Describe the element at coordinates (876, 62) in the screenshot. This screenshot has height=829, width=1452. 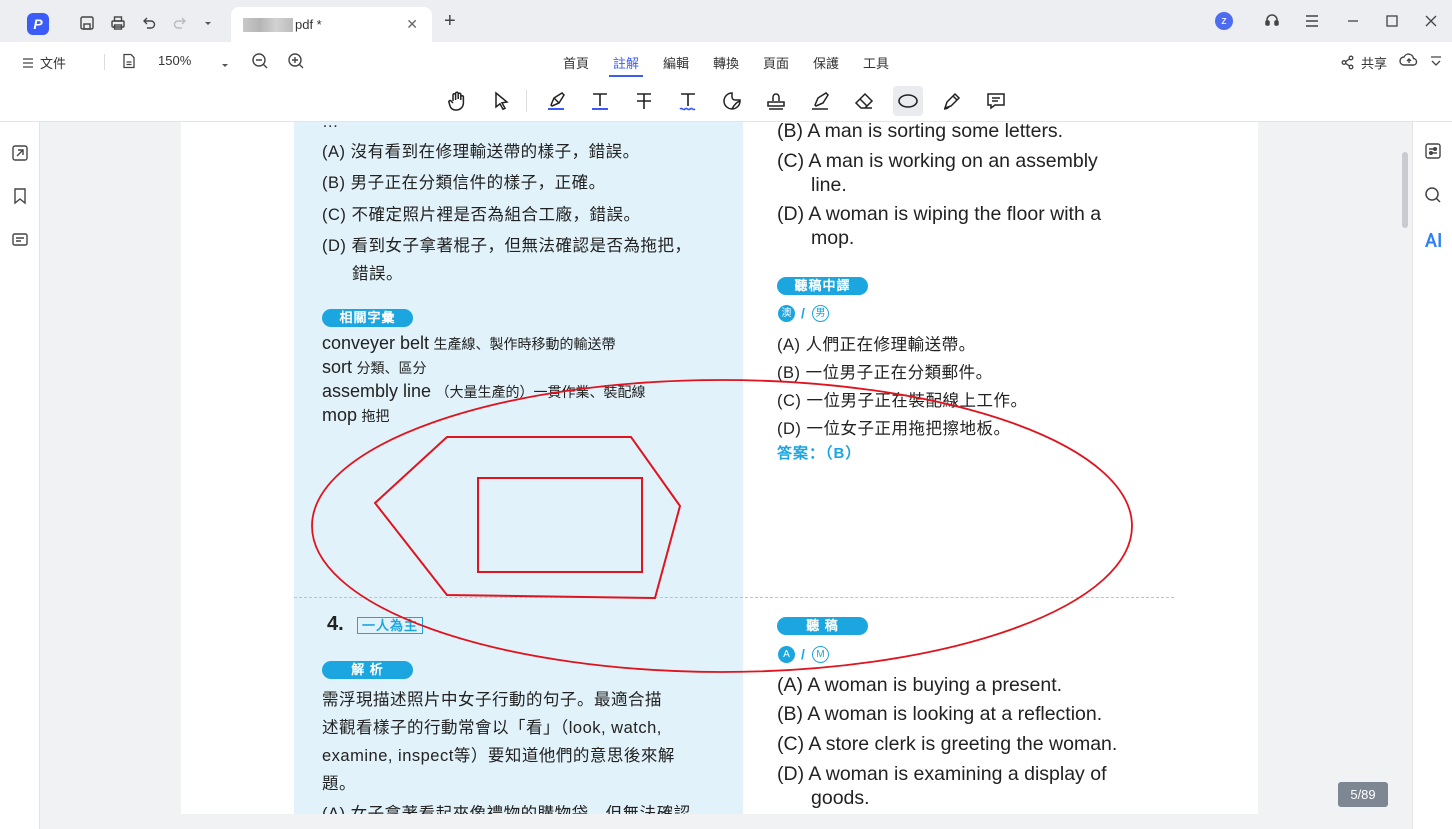
I see `tab-tools: 工具` at that location.